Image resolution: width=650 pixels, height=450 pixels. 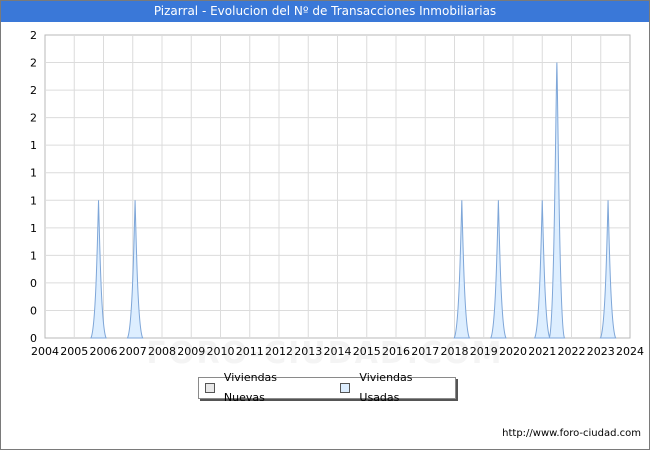 What do you see at coordinates (191, 351) in the screenshot?
I see `x-tick-label: 2009` at bounding box center [191, 351].